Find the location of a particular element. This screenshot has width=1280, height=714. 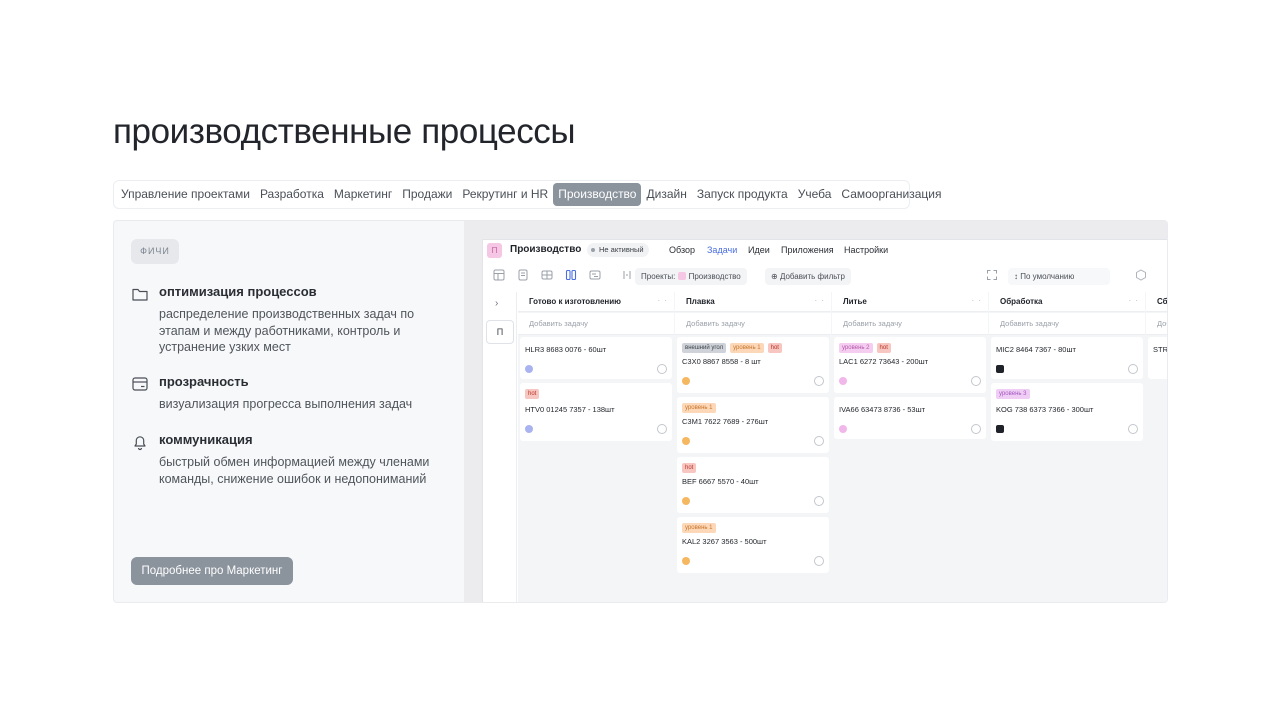

task-card: STR is located at coordinates (1158, 358).